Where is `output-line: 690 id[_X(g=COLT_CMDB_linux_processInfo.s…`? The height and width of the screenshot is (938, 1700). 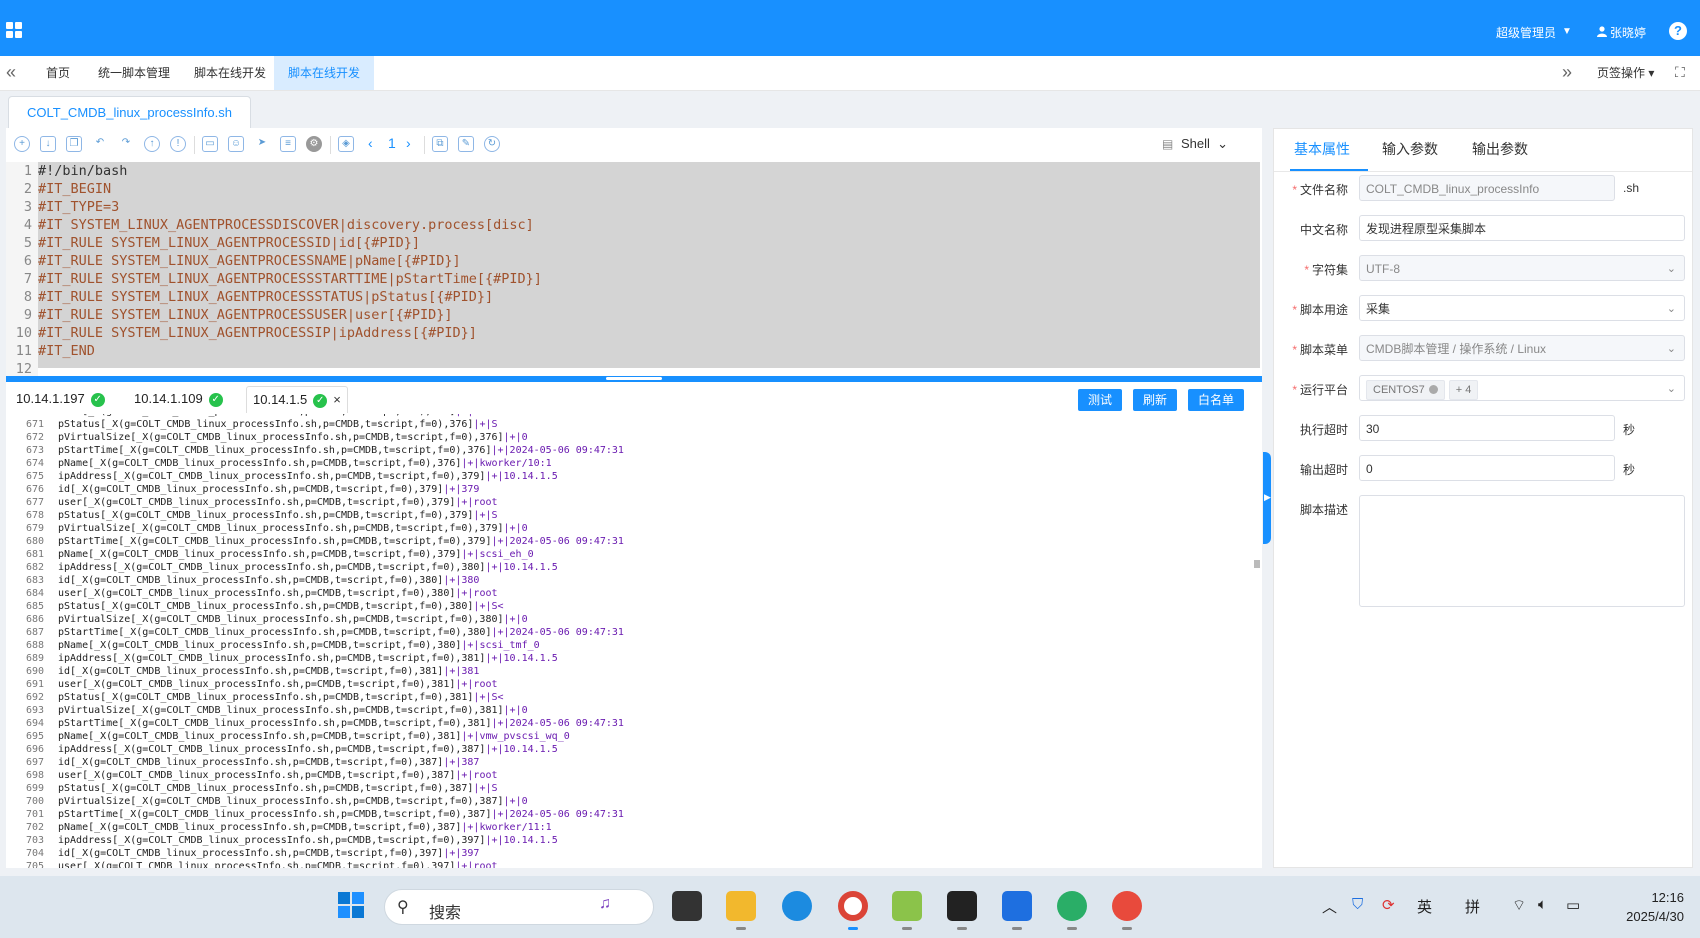
output-line: 690 id[_X(g=COLT_CMDB_linux_processInfo.s… is located at coordinates (252, 671).